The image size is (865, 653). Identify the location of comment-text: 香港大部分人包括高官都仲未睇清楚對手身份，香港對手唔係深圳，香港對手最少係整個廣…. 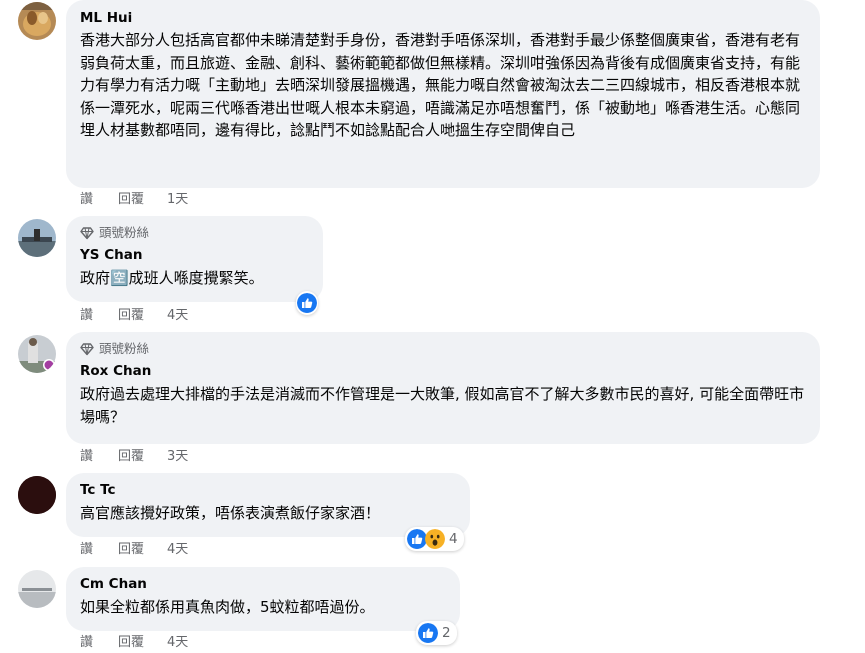
(440, 85).